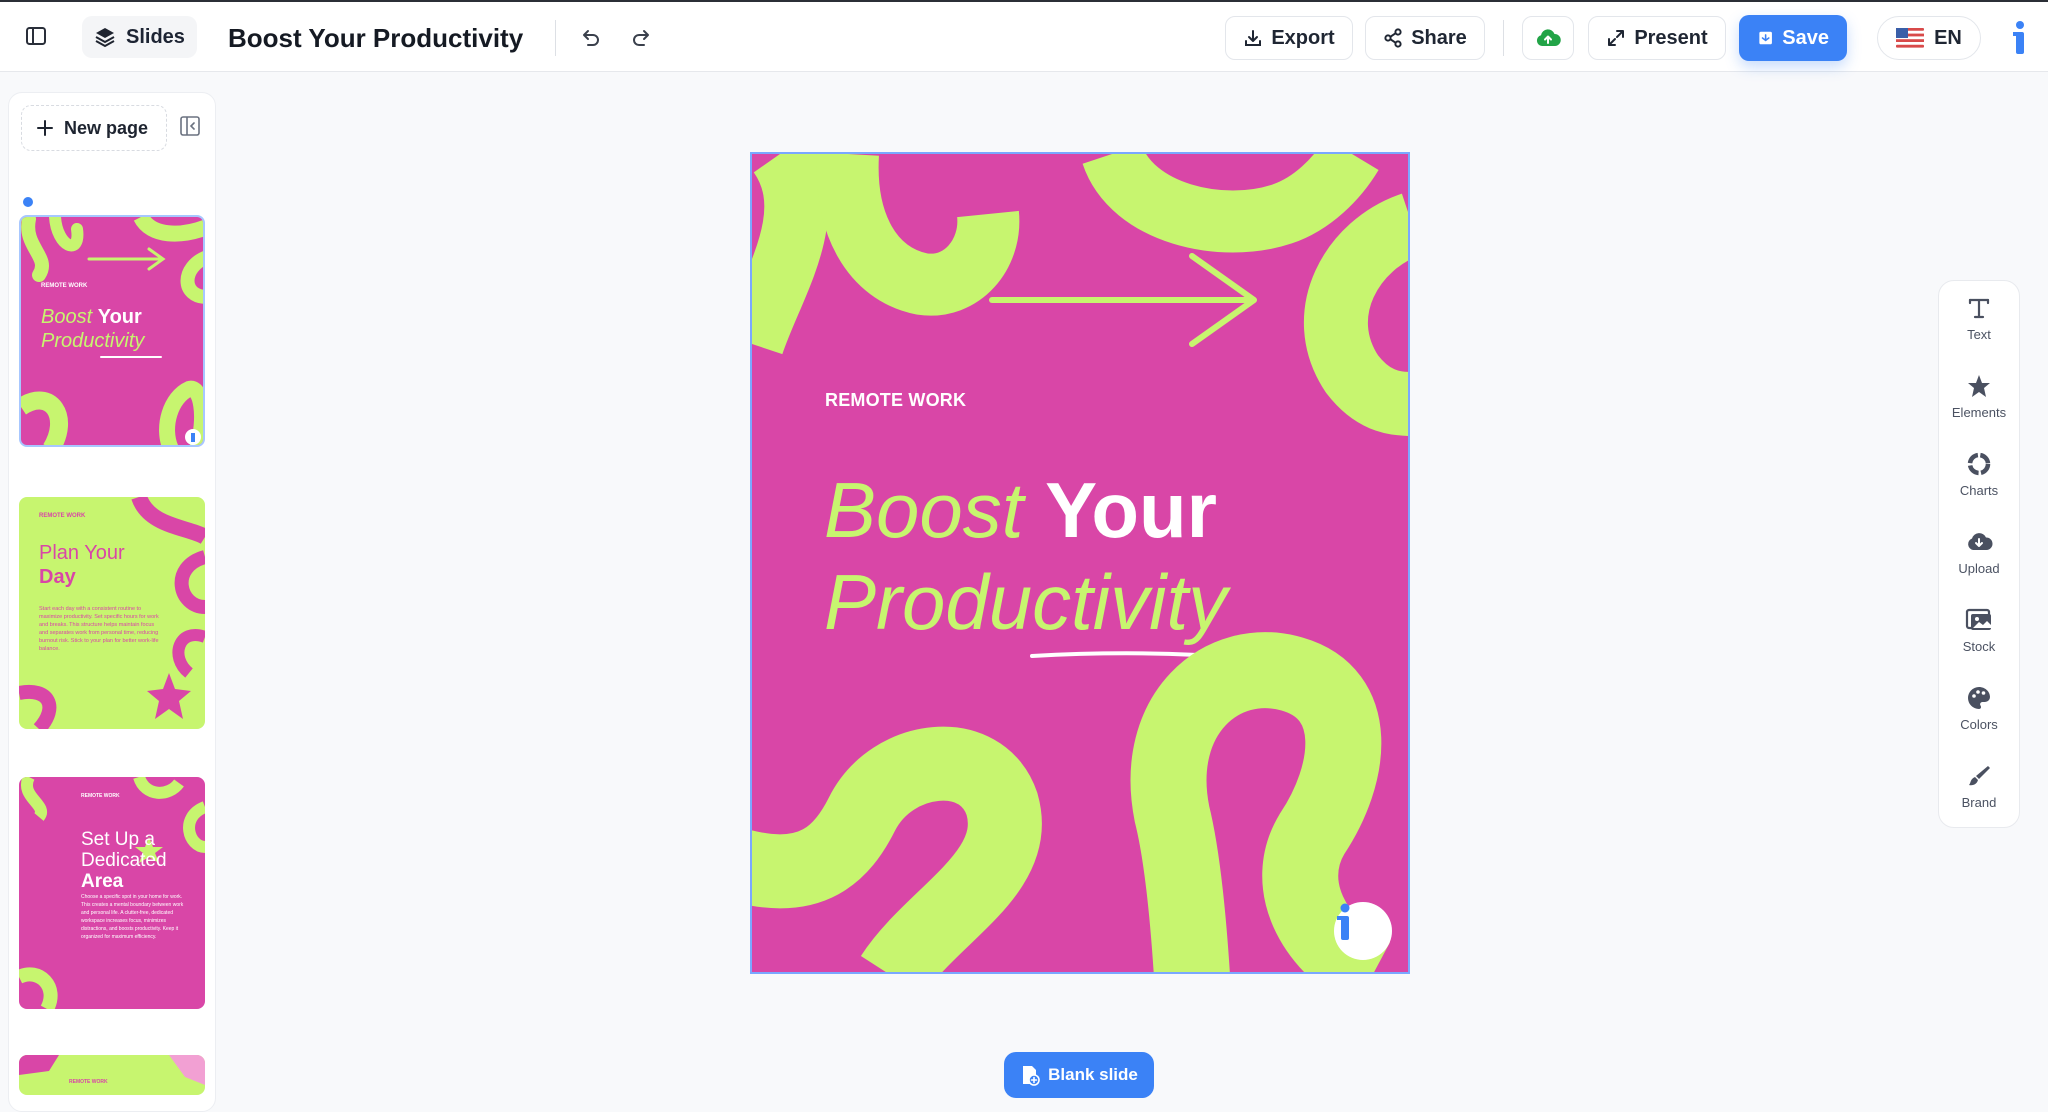  I want to click on brush-icon, so click(1979, 776).